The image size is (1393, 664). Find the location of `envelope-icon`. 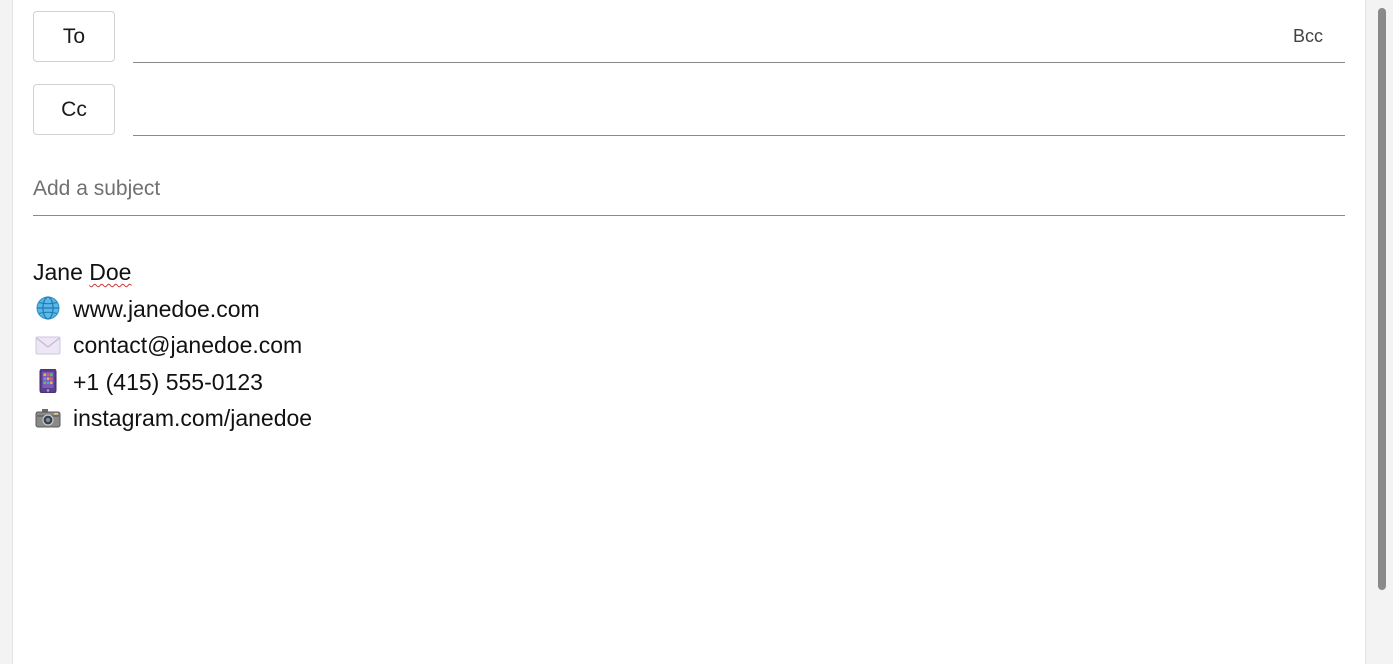

envelope-icon is located at coordinates (48, 345).